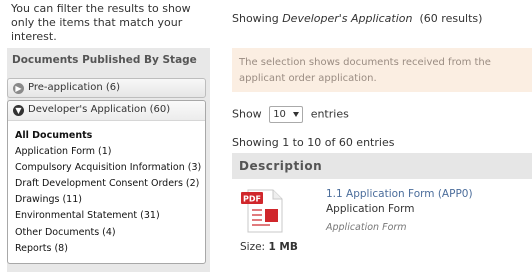  Describe the element at coordinates (18, 88) in the screenshot. I see `arrow-right-icon: ▶` at that location.